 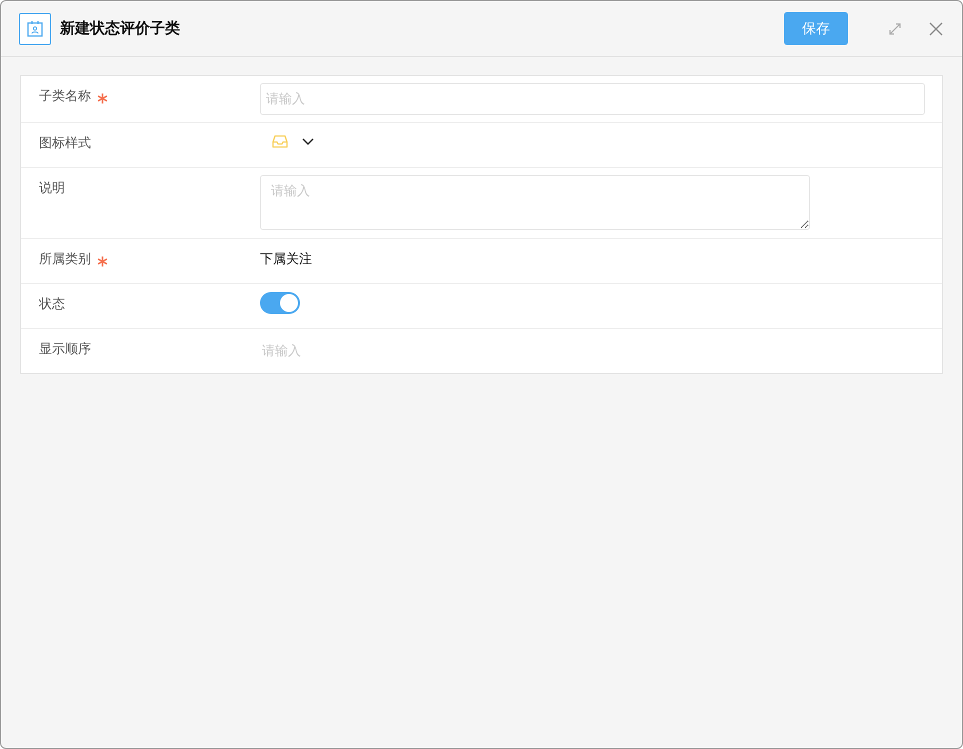 What do you see at coordinates (280, 303) in the screenshot?
I see `toggle-switch` at bounding box center [280, 303].